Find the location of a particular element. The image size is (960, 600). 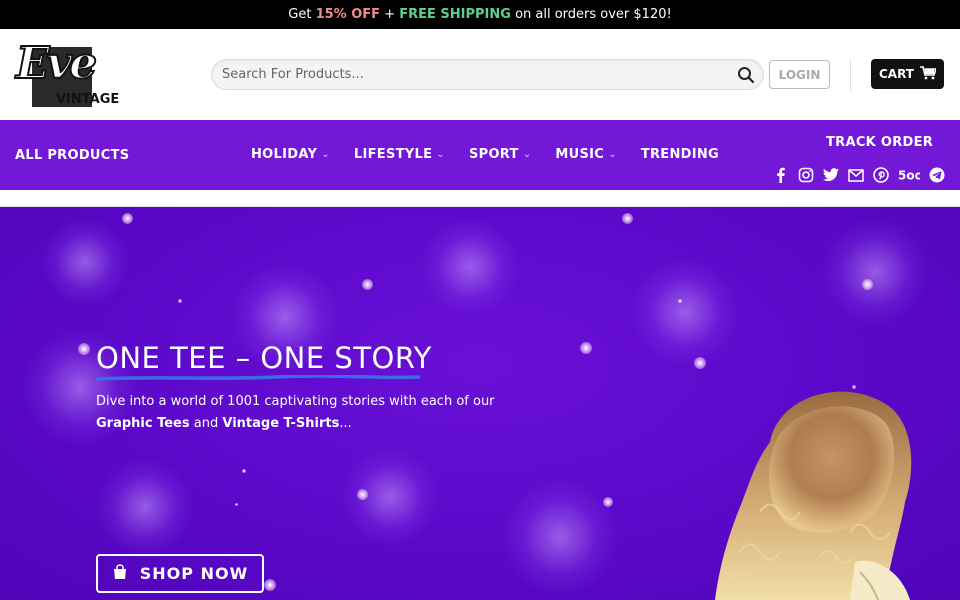

search-bar is located at coordinates (487, 74).